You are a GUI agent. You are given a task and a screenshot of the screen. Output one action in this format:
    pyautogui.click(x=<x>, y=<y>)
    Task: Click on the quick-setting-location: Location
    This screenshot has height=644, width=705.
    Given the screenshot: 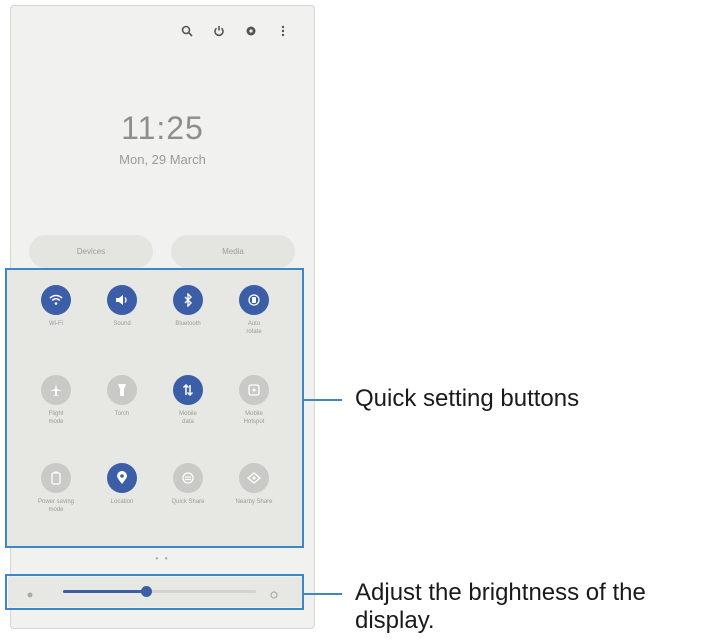 What is the action you would take?
    pyautogui.click(x=122, y=484)
    